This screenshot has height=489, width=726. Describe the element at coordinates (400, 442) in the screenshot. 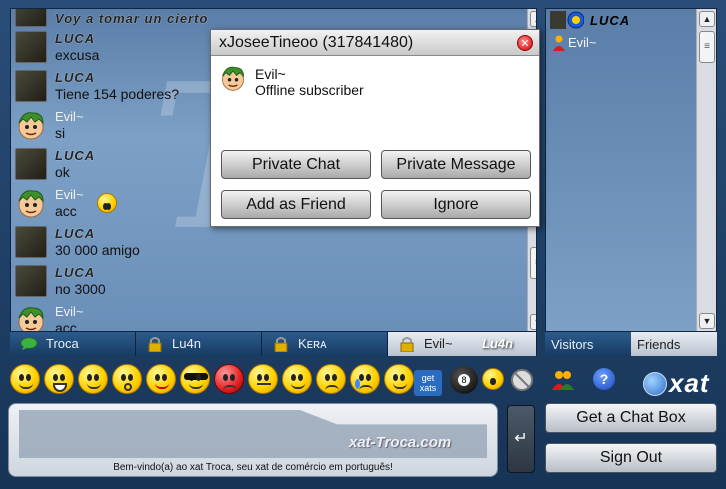

I see `input-watermark: xat-Troca.com` at that location.